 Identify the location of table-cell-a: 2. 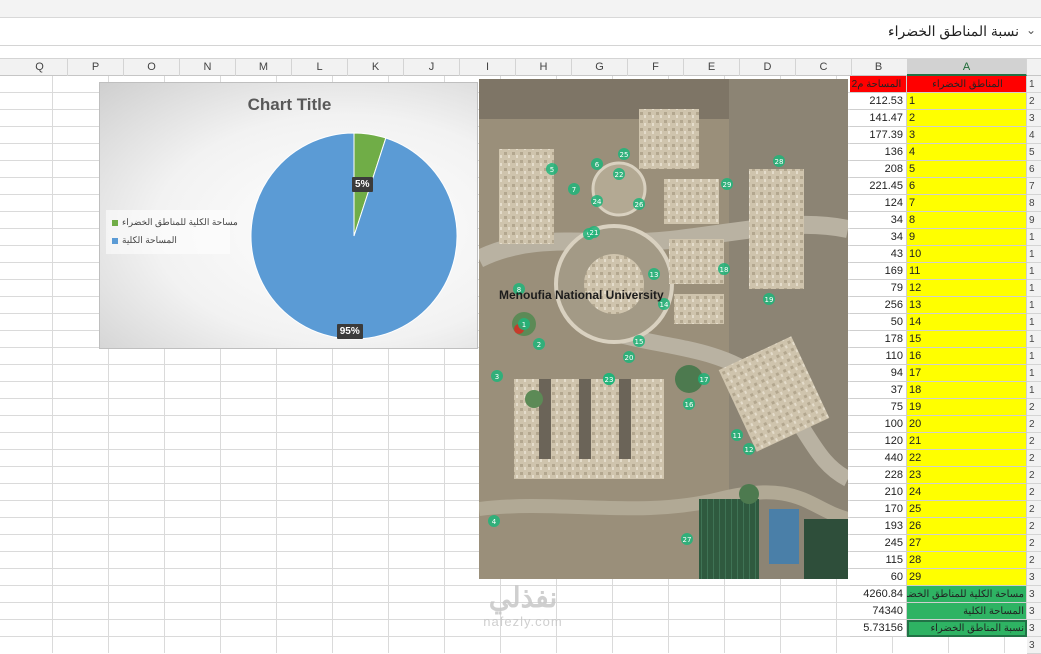
(967, 118).